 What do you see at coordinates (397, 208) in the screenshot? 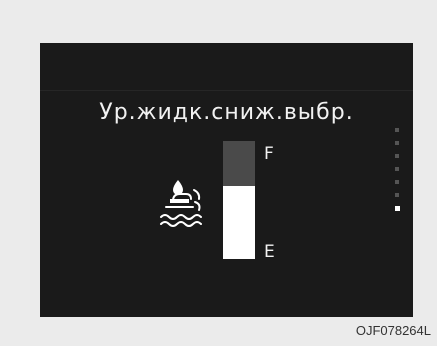
I see `page-dot-active` at bounding box center [397, 208].